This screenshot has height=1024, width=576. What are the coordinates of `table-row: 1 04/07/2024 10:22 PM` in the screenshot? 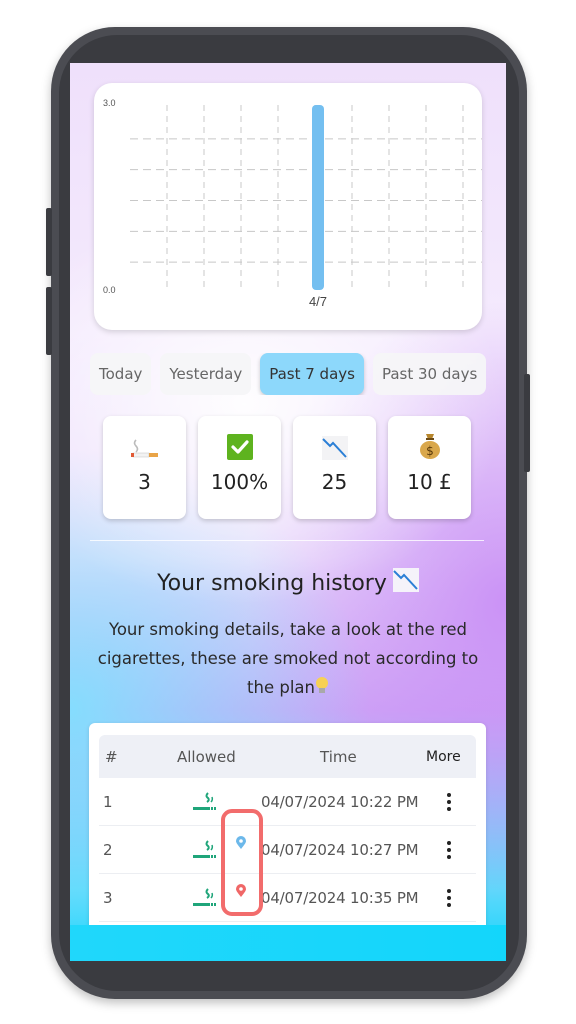 It's located at (287, 802).